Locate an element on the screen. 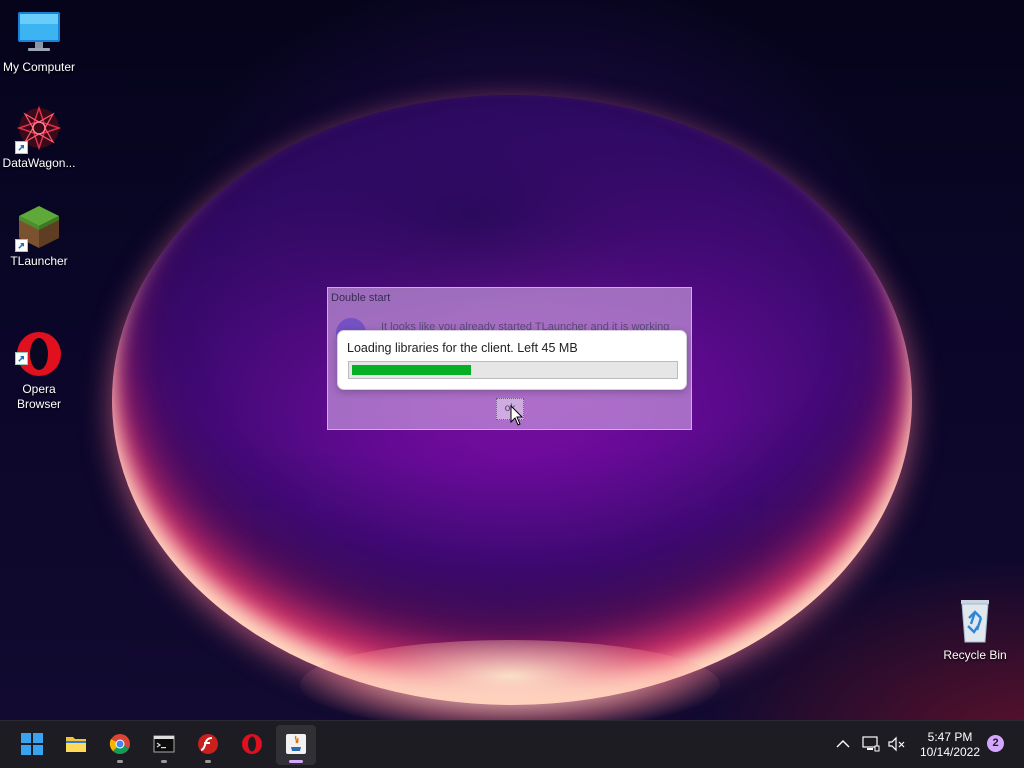  chevron-up-icon is located at coordinates (843, 744).